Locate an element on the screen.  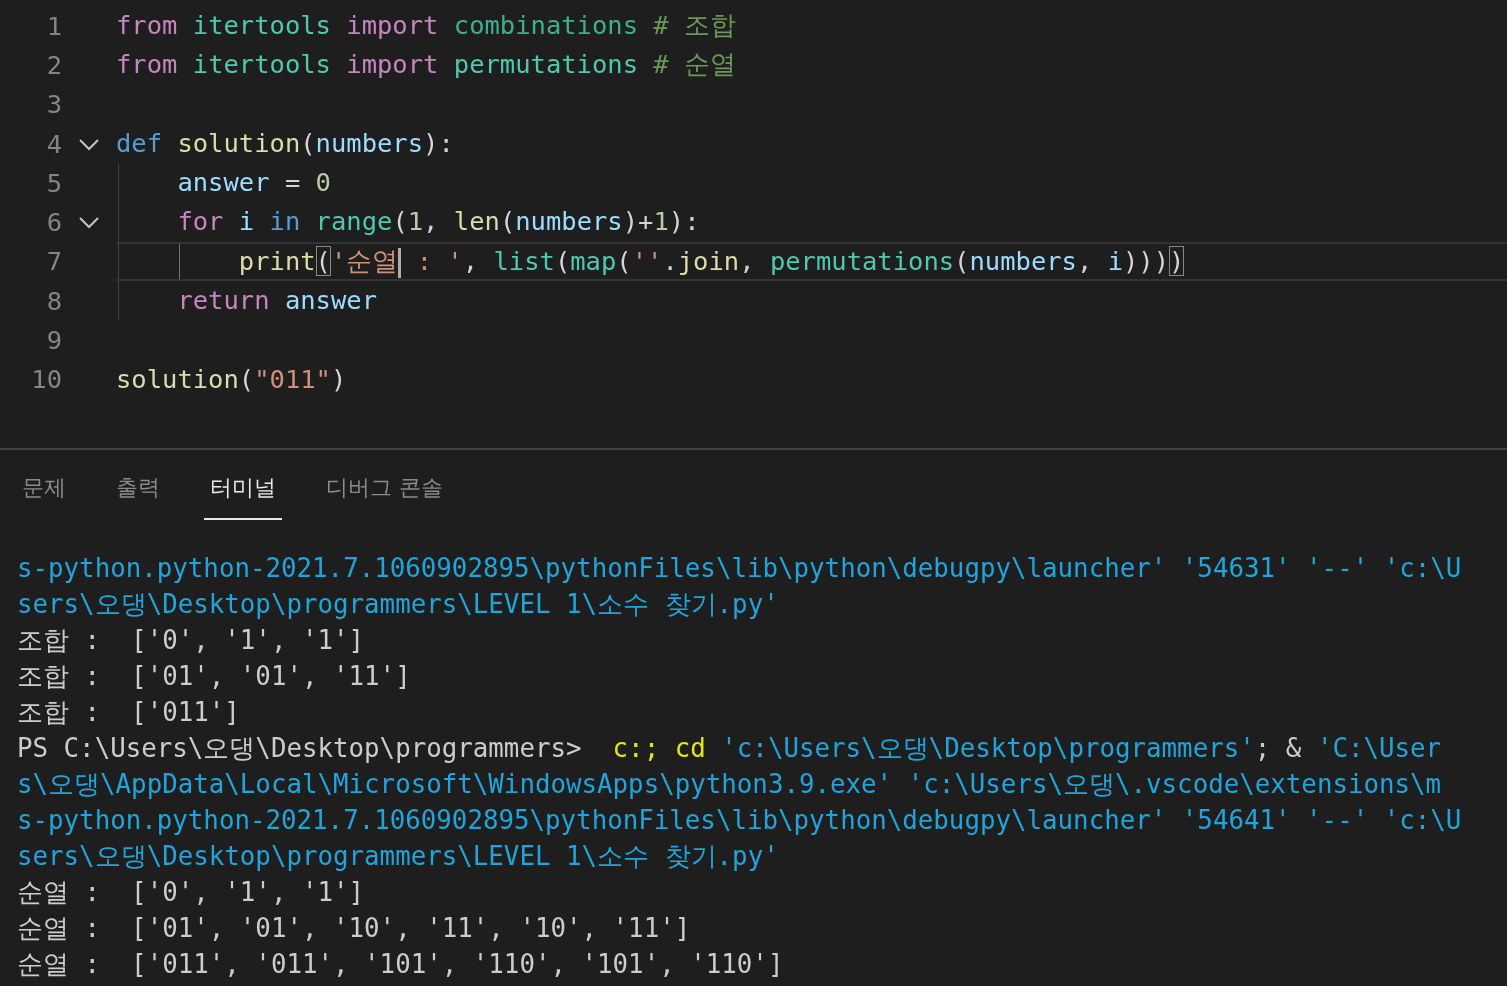
line-number: 1 is located at coordinates (53, 25).